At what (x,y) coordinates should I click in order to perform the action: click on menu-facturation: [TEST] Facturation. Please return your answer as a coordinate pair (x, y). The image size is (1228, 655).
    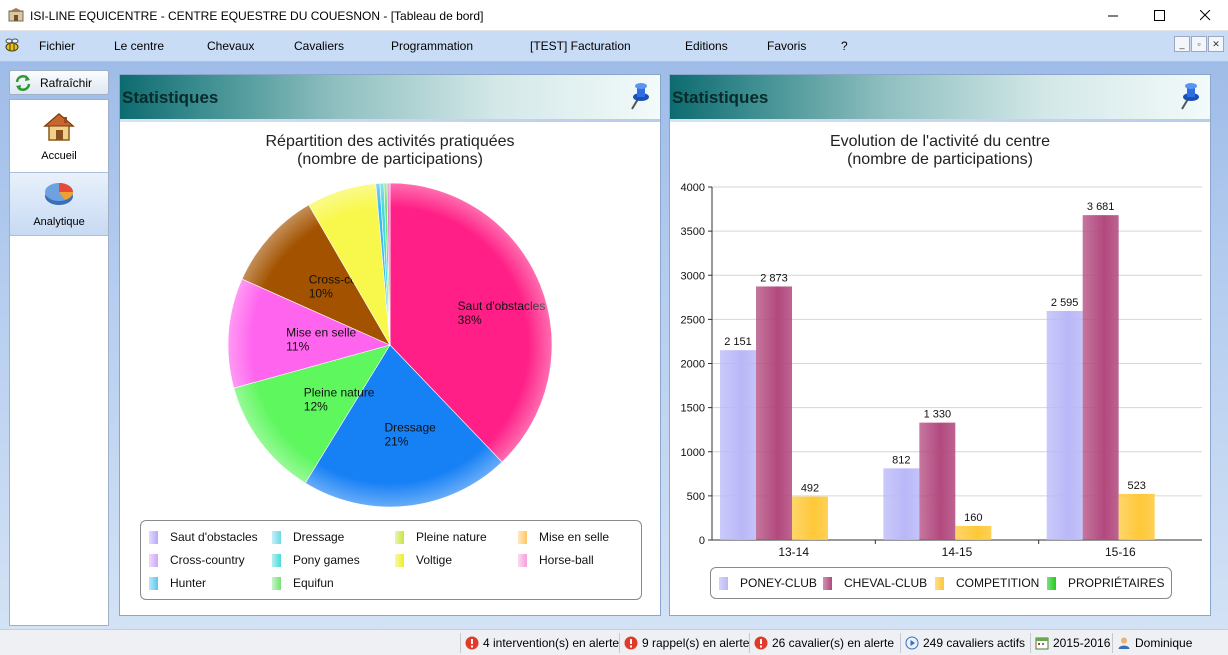
    Looking at the image, I should click on (580, 46).